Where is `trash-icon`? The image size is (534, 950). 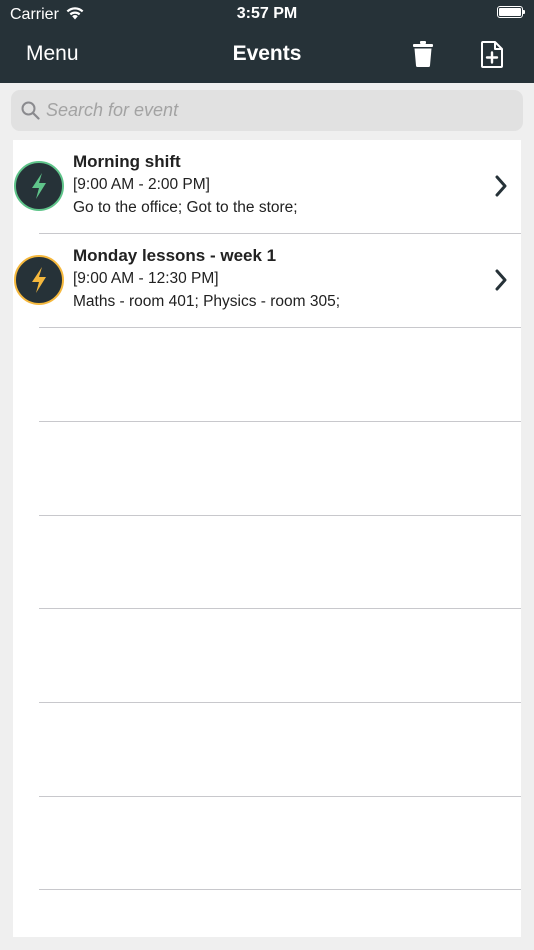 trash-icon is located at coordinates (423, 54).